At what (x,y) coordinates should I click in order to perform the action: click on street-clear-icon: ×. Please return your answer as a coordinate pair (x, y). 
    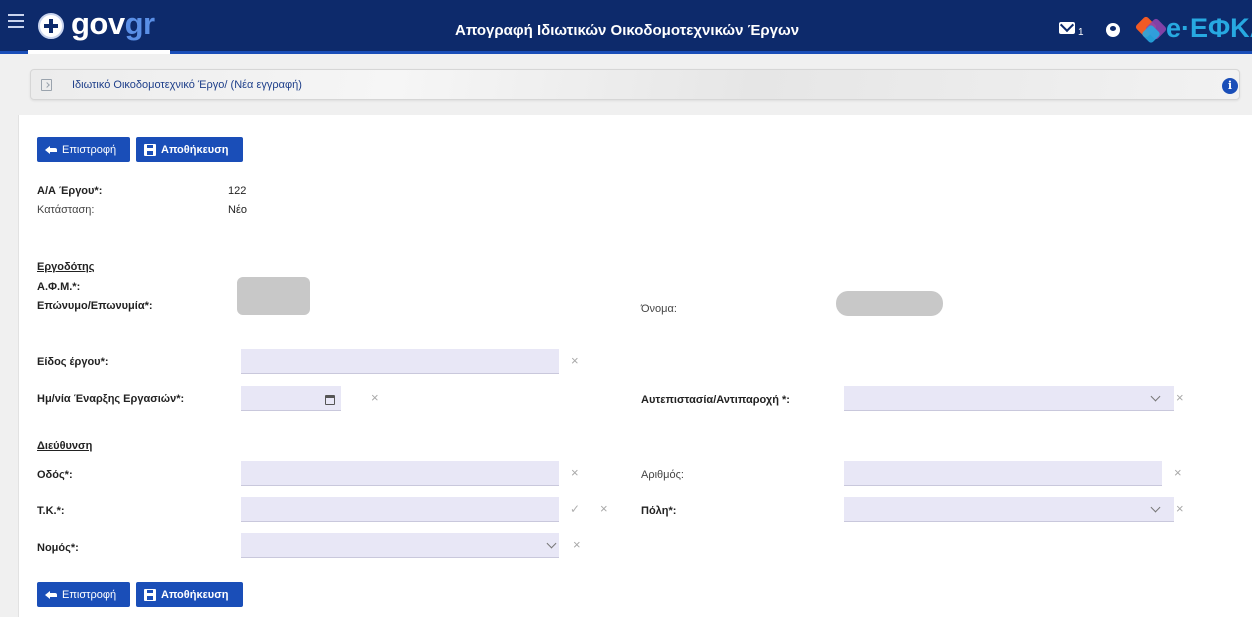
    Looking at the image, I should click on (575, 472).